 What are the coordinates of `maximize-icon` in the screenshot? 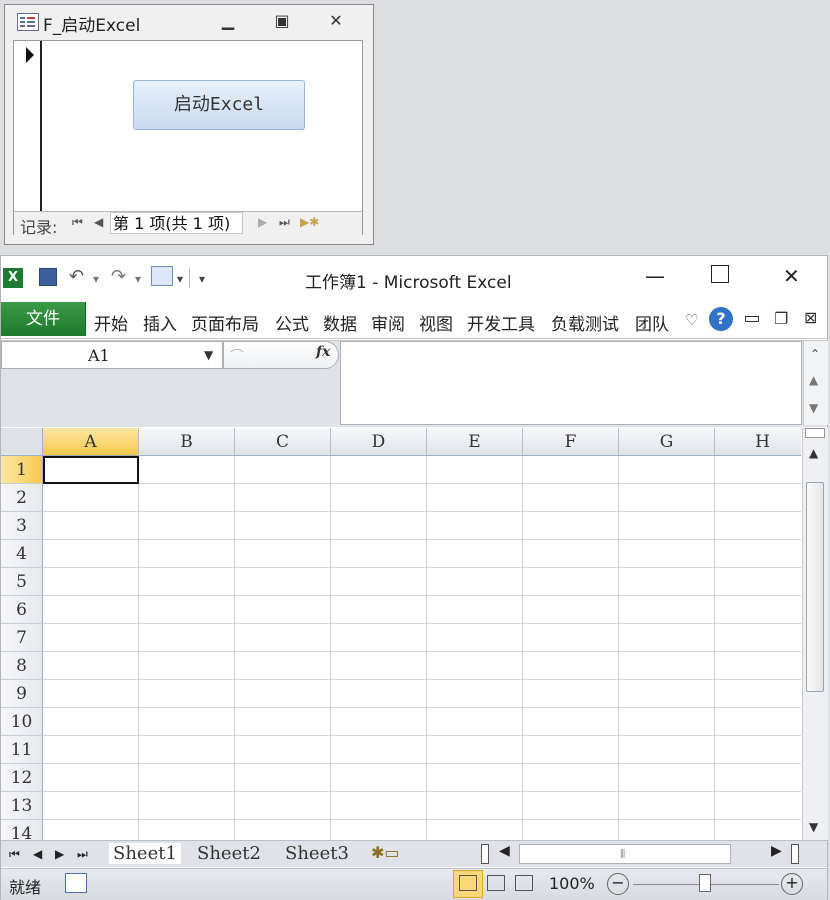 It's located at (720, 274).